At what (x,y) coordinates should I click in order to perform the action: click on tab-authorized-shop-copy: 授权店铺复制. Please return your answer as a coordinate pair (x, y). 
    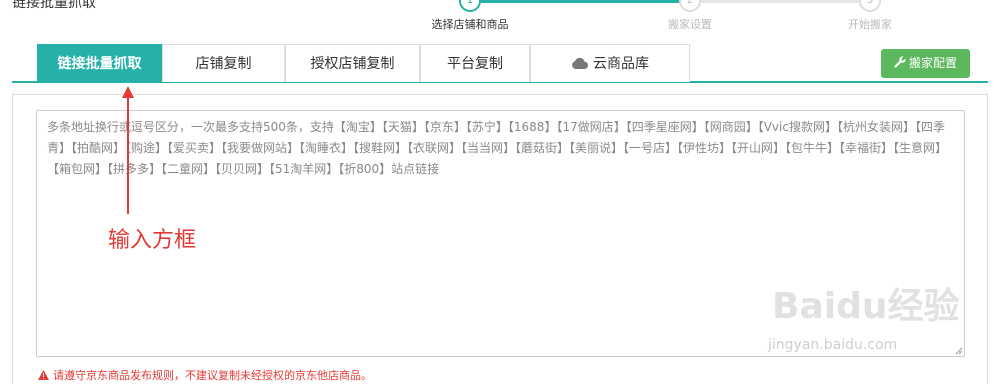
    Looking at the image, I should click on (352, 63).